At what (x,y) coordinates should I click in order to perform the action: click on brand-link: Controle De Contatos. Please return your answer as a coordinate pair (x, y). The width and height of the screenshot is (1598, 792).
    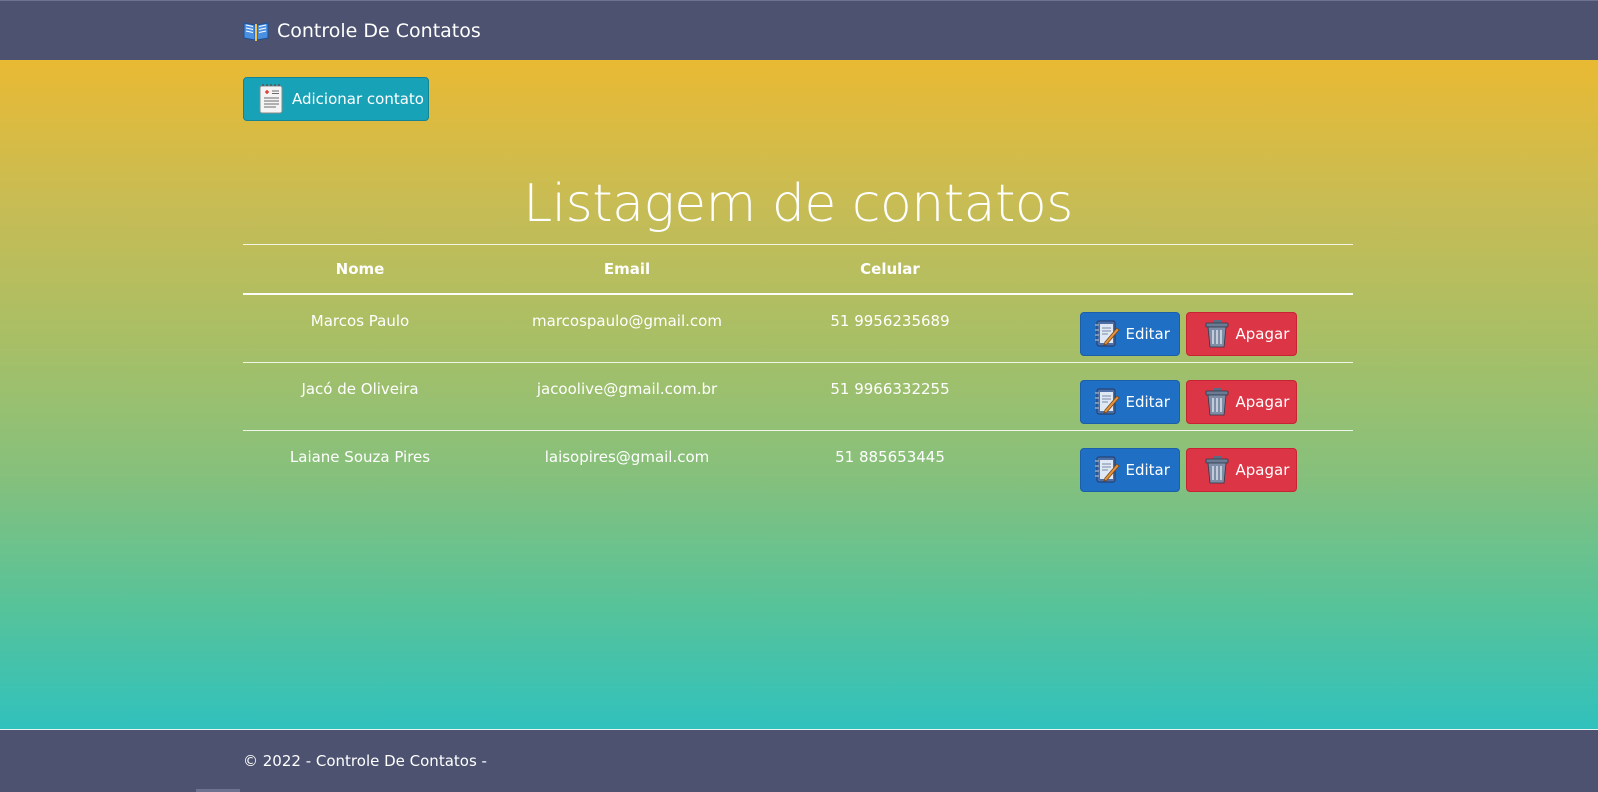
    Looking at the image, I should click on (362, 31).